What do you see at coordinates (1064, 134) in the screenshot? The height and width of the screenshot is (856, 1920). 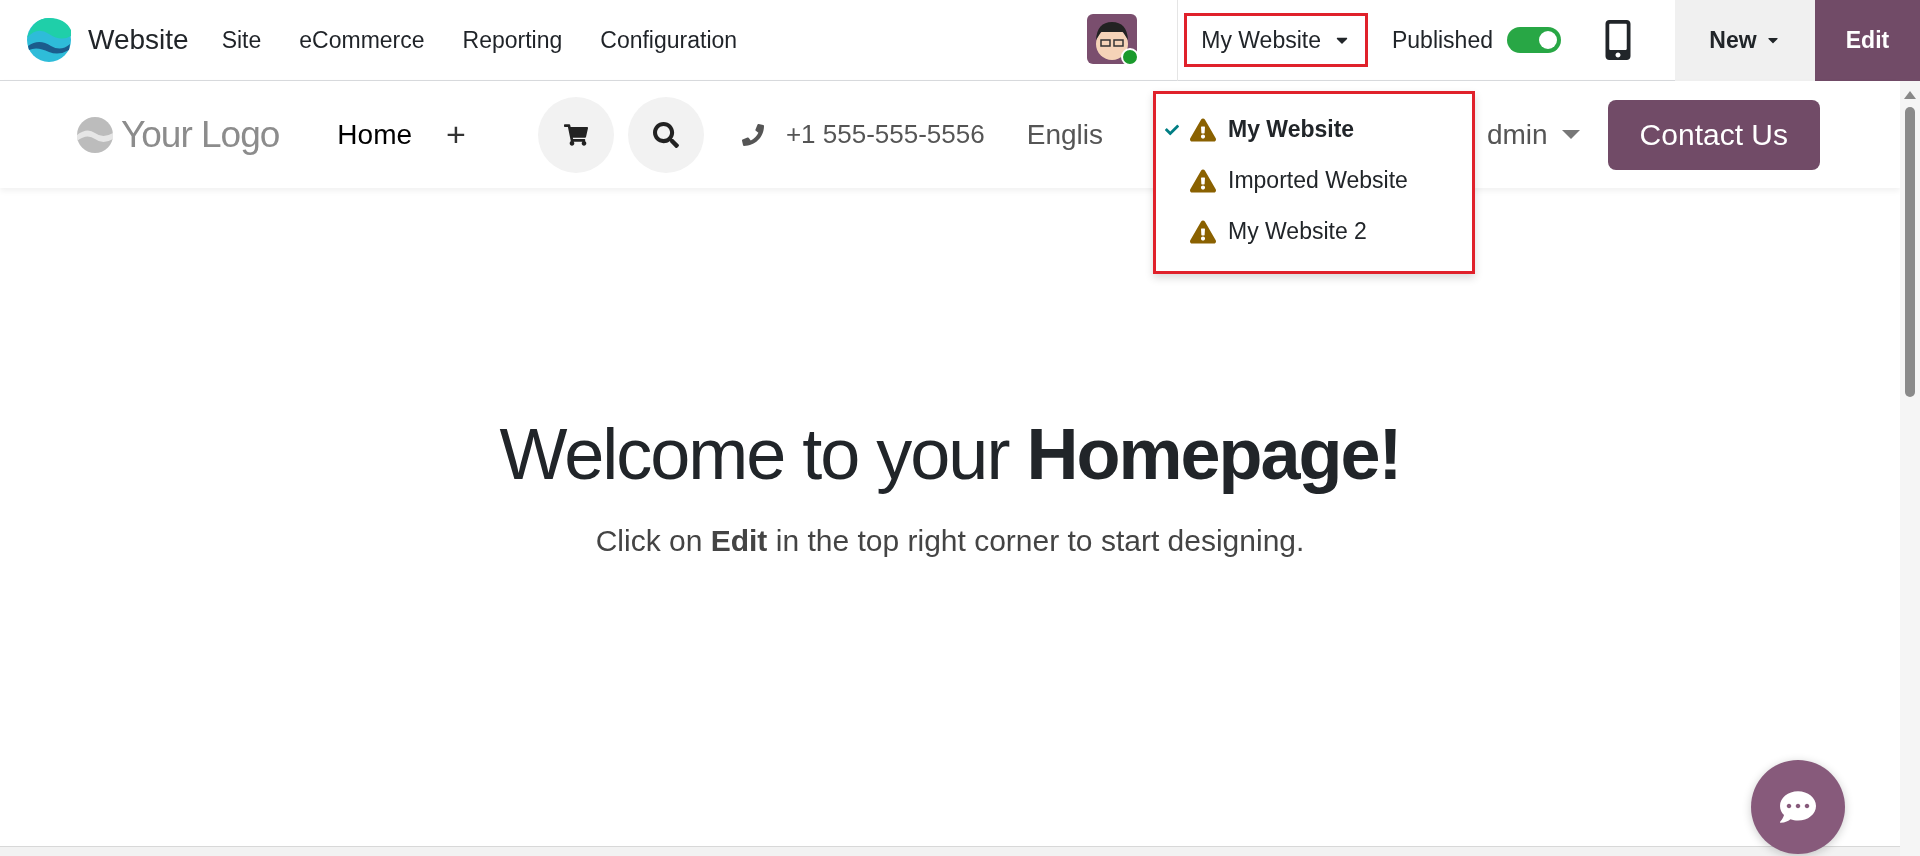 I see `language-selector: Englis` at bounding box center [1064, 134].